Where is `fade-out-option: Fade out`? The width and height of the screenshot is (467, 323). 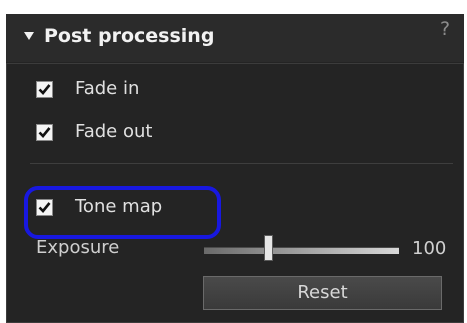 fade-out-option: Fade out is located at coordinates (217, 133).